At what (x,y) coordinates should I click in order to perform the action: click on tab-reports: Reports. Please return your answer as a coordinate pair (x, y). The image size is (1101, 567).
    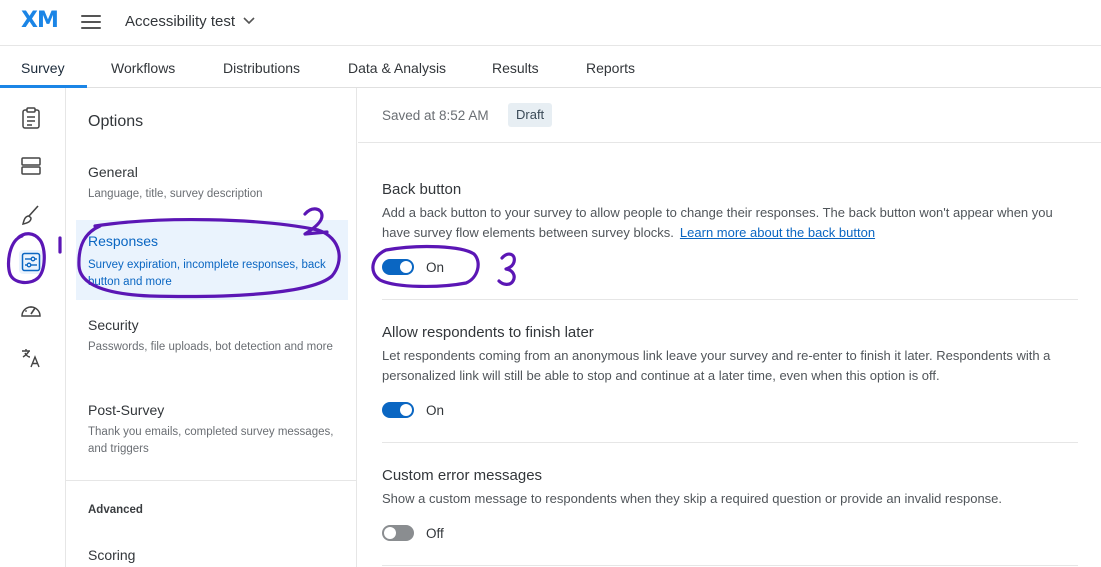
    Looking at the image, I should click on (610, 68).